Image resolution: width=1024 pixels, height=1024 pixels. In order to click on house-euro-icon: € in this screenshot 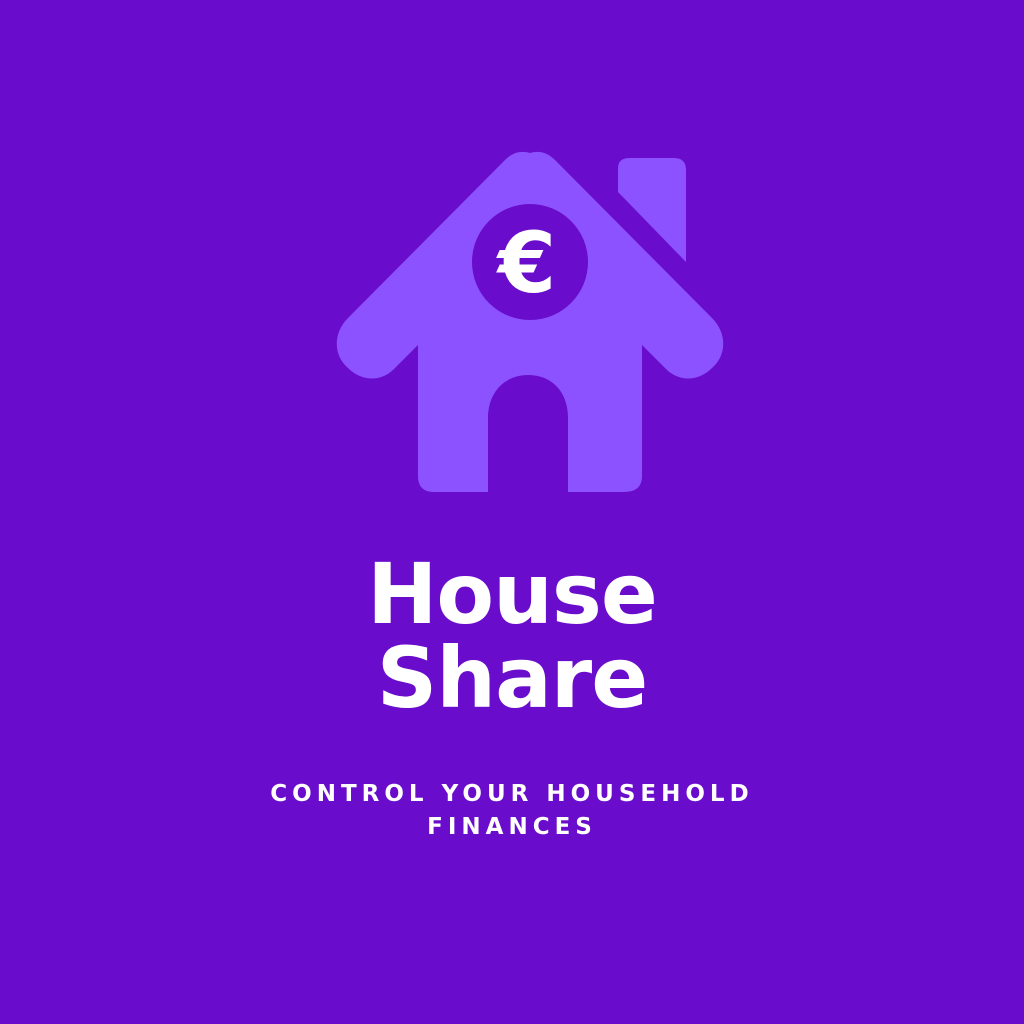, I will do `click(530, 321)`.